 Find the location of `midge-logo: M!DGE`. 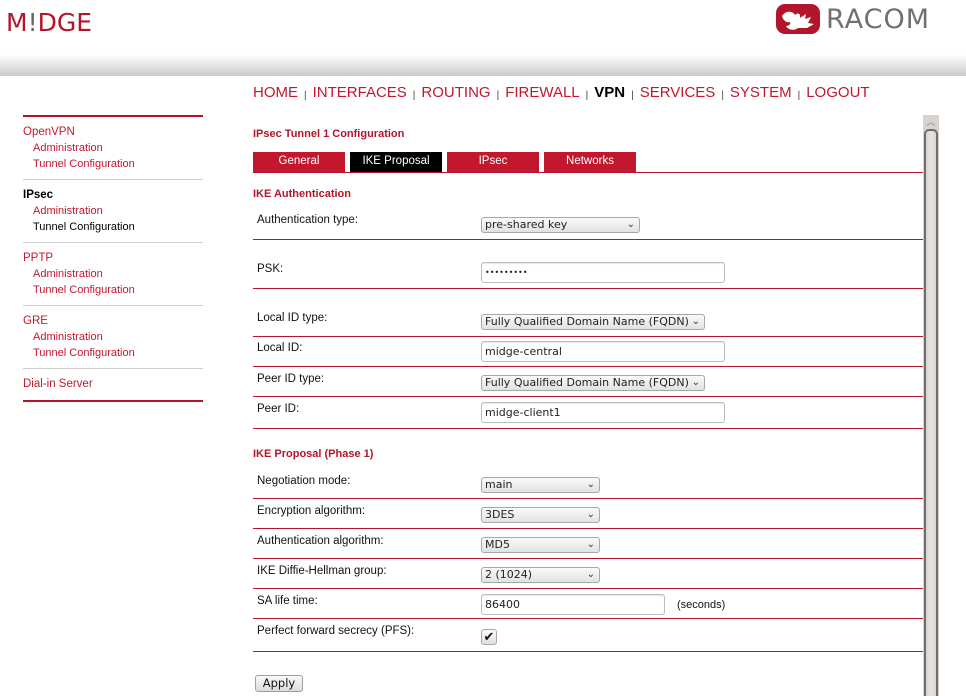

midge-logo: M!DGE is located at coordinates (49, 22).